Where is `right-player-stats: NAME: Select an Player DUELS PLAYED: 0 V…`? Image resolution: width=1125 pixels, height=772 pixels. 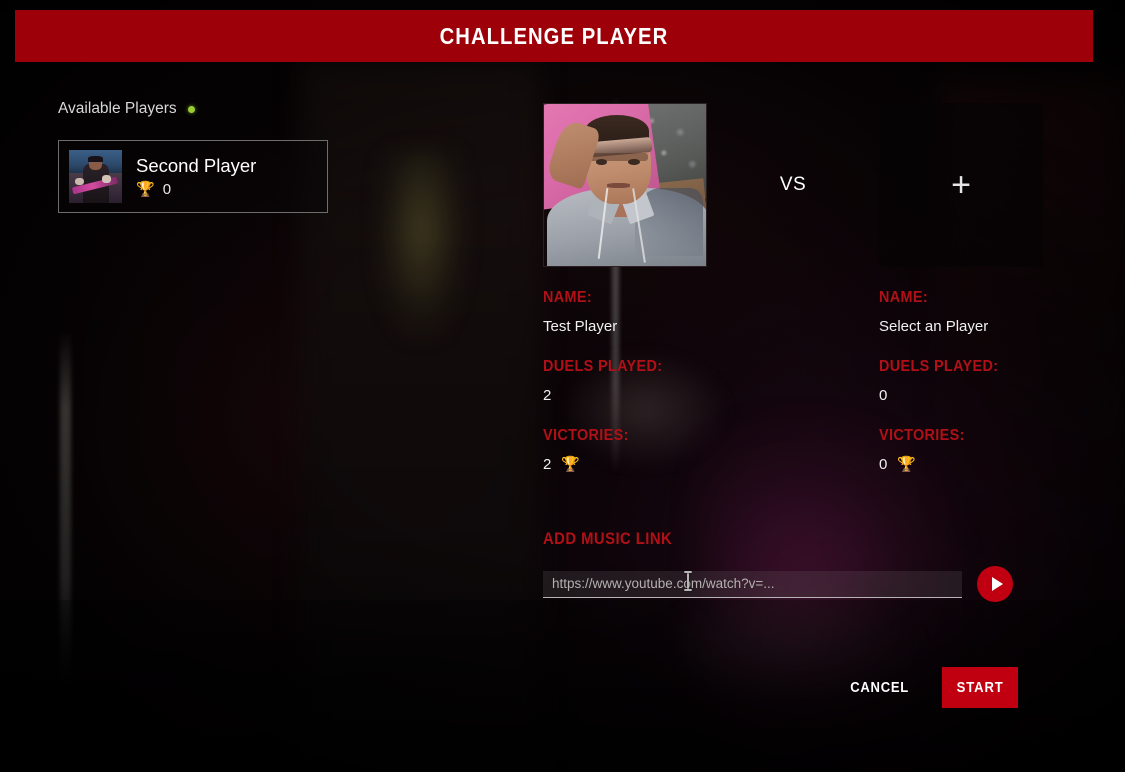 right-player-stats: NAME: Select an Player DUELS PLAYED: 0 V… is located at coordinates (961, 381).